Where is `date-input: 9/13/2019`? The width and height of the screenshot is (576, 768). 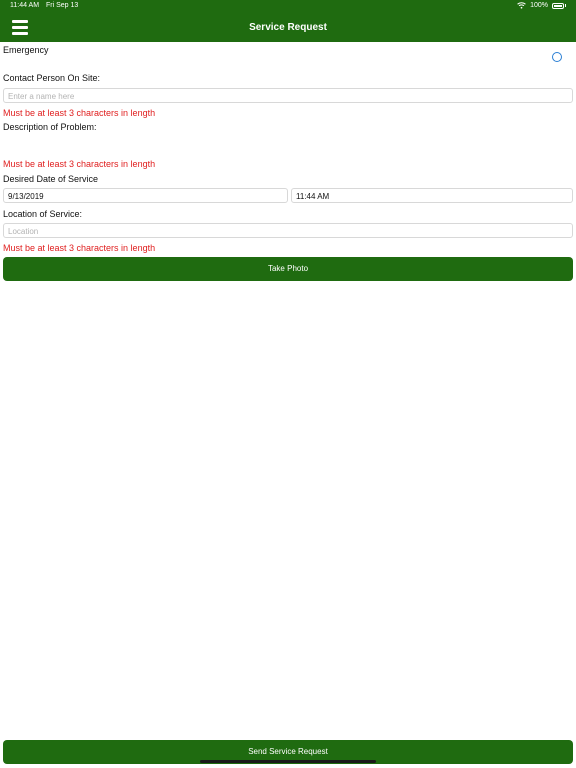
date-input: 9/13/2019 is located at coordinates (145, 195).